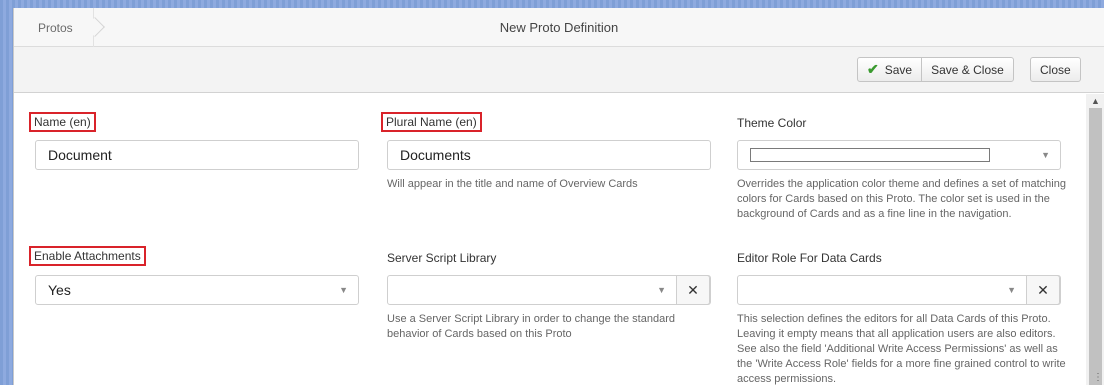 This screenshot has height=385, width=1104. I want to click on caret-up-icon: ▲, so click(1095, 101).